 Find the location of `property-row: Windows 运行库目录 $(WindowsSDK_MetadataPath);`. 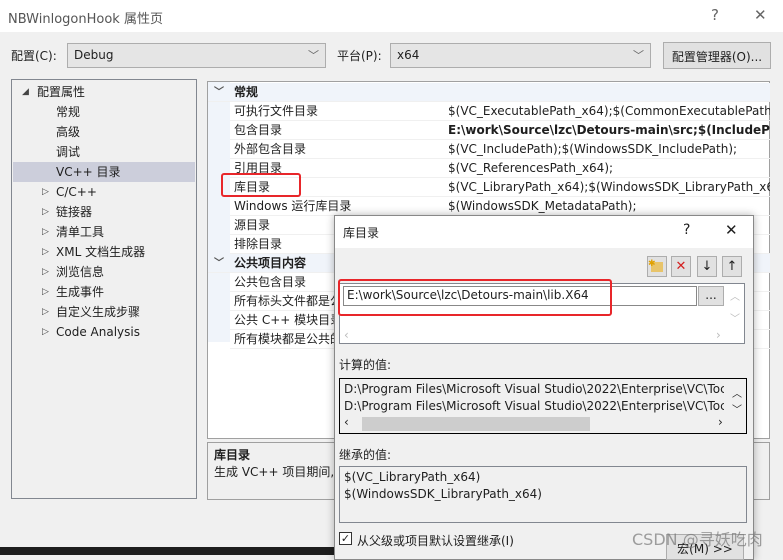

property-row: Windows 运行库目录 $(WindowsSDK_MetadataPath); is located at coordinates (500, 206).